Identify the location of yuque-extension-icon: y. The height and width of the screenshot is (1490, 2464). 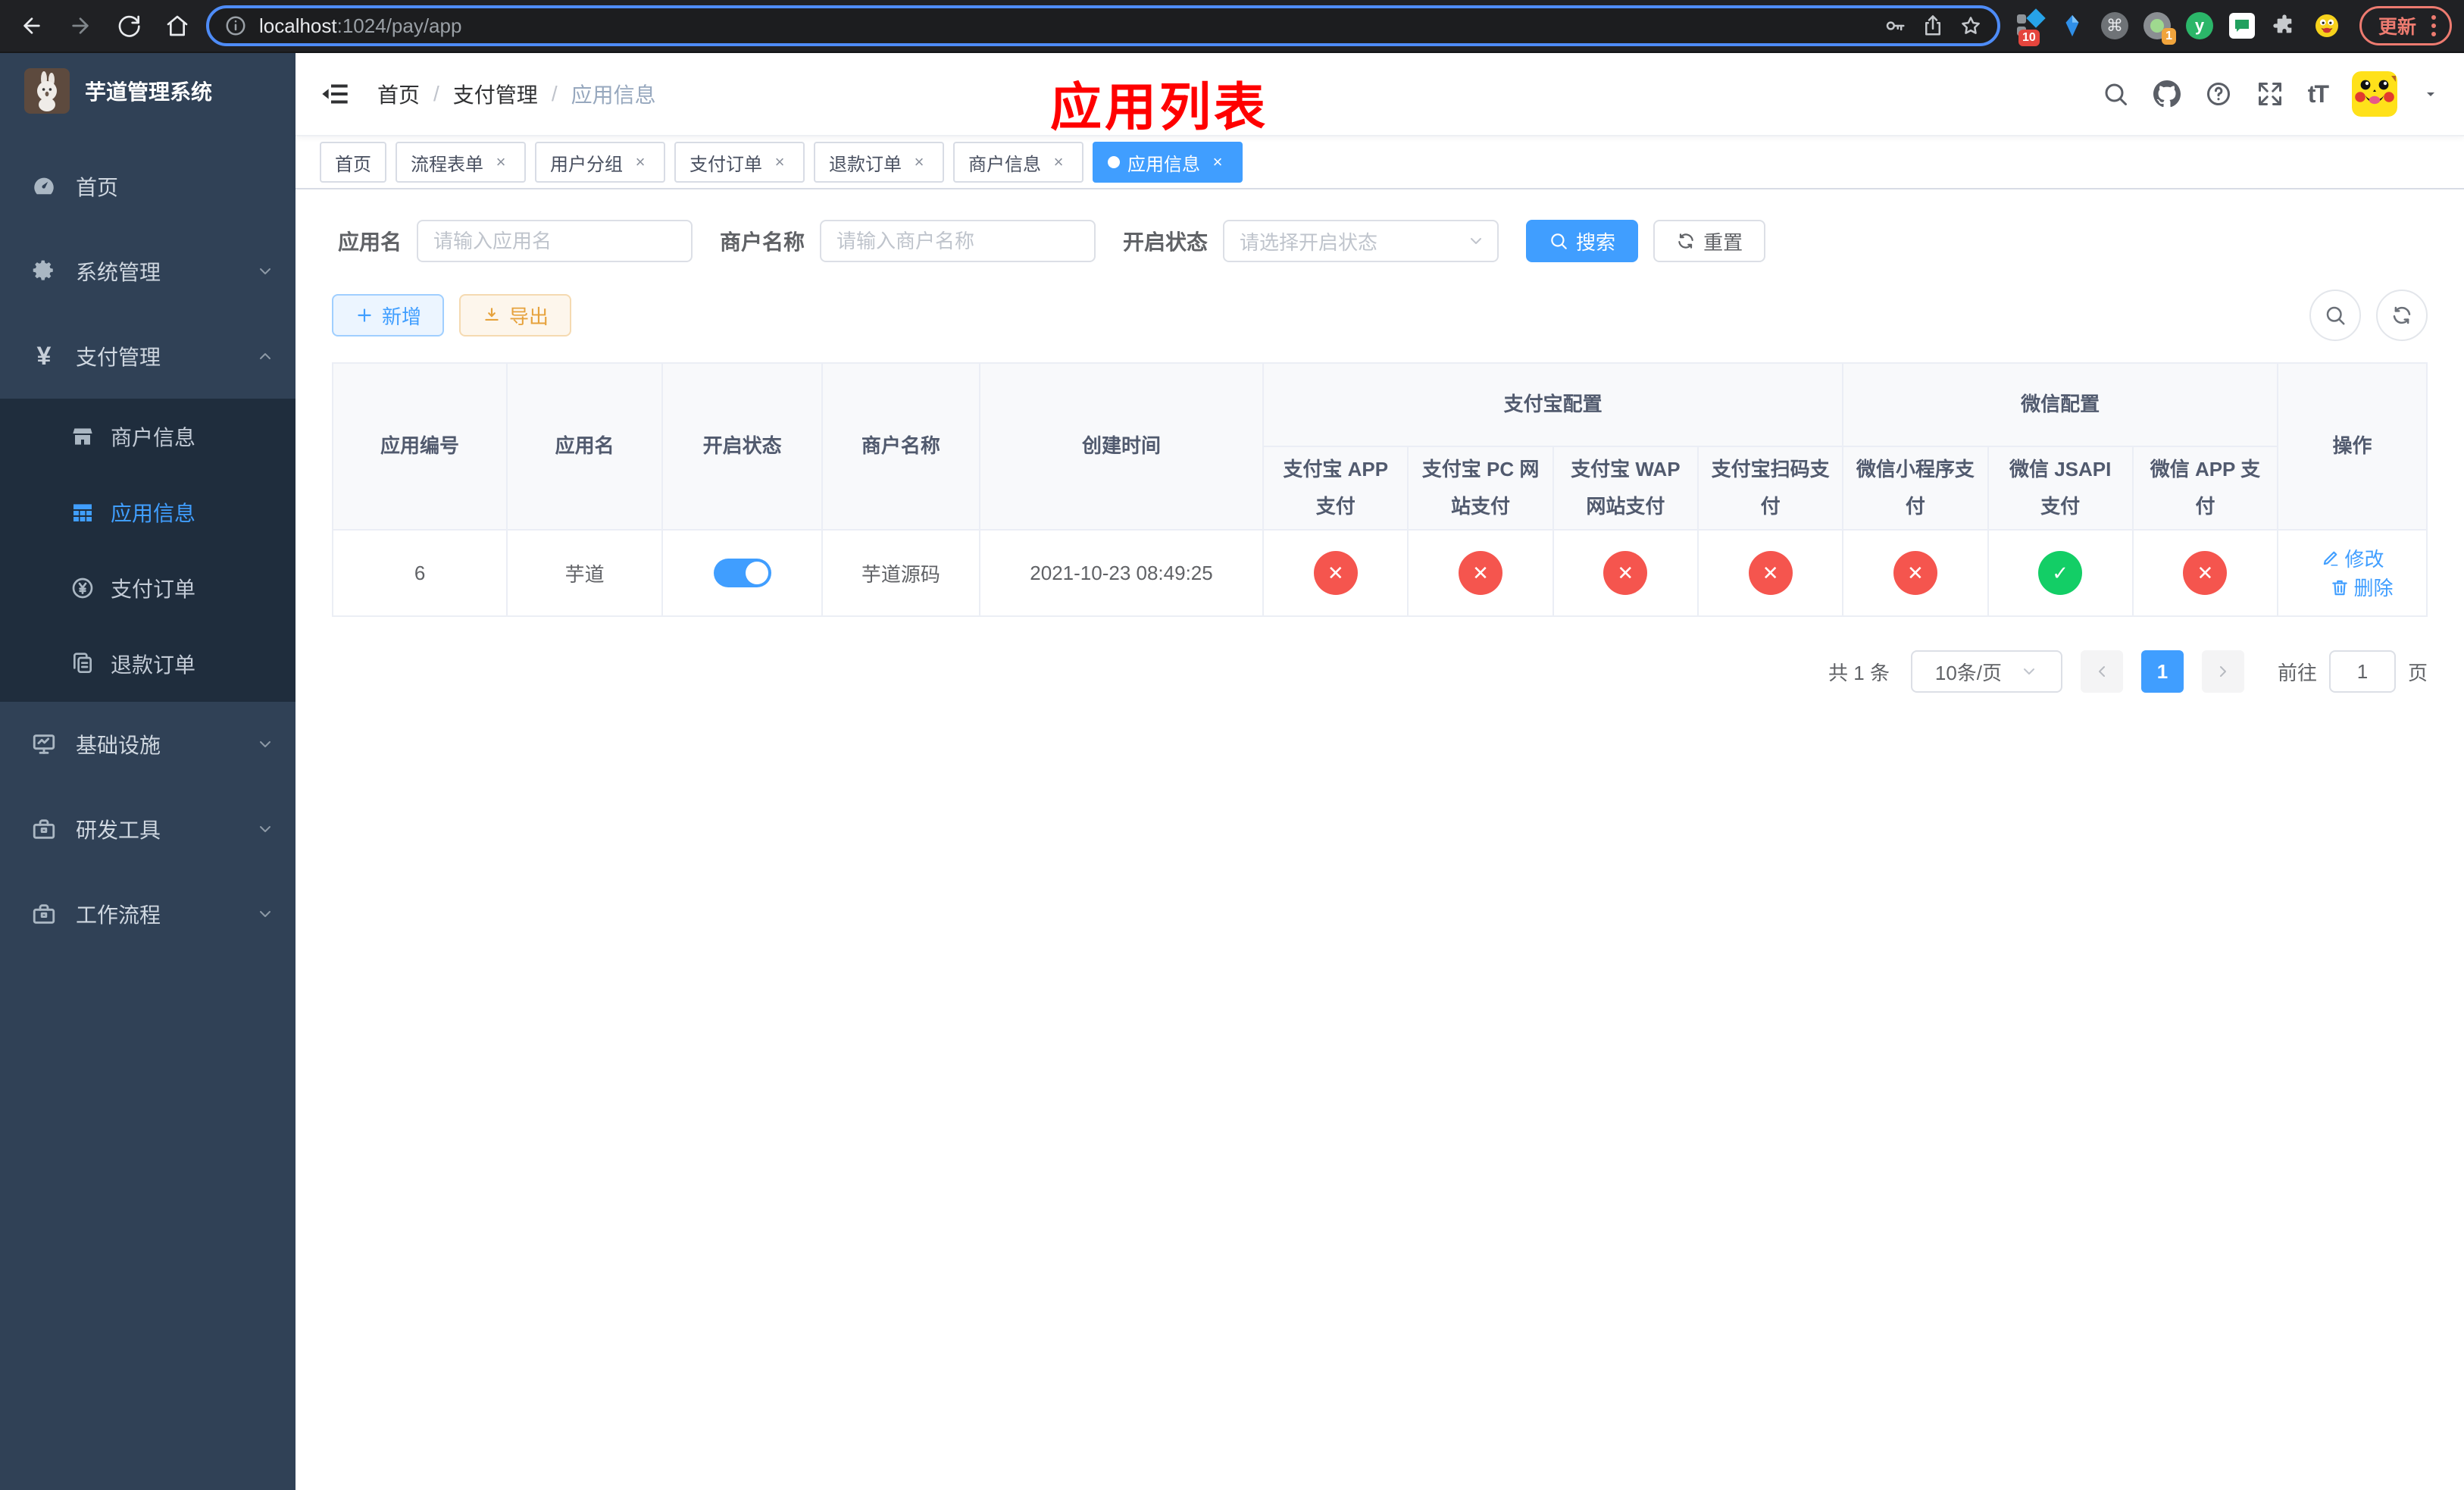
(2199, 26).